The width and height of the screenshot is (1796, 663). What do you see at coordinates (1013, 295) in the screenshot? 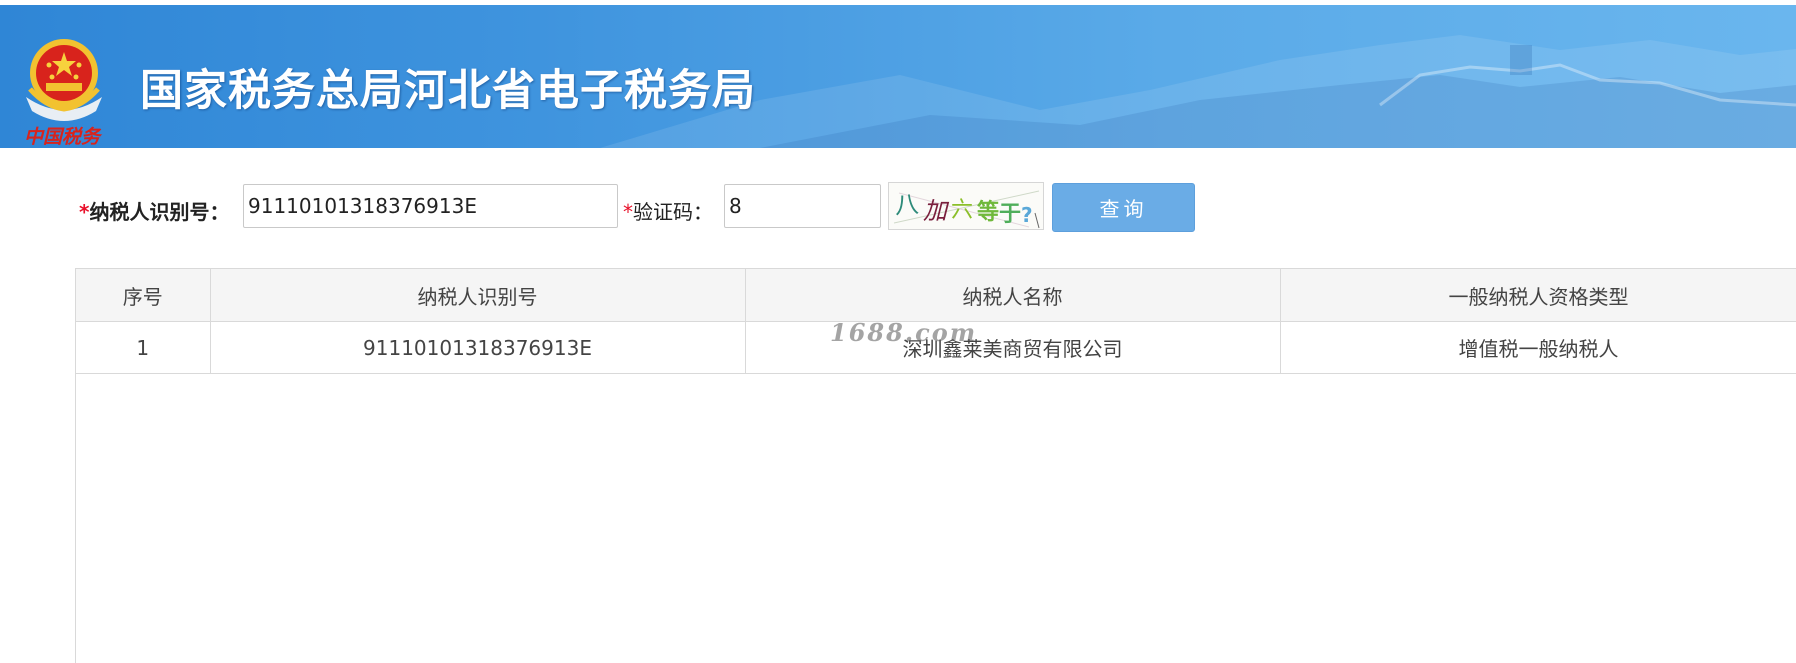
I see `column-header-name: 纳税人名称` at bounding box center [1013, 295].